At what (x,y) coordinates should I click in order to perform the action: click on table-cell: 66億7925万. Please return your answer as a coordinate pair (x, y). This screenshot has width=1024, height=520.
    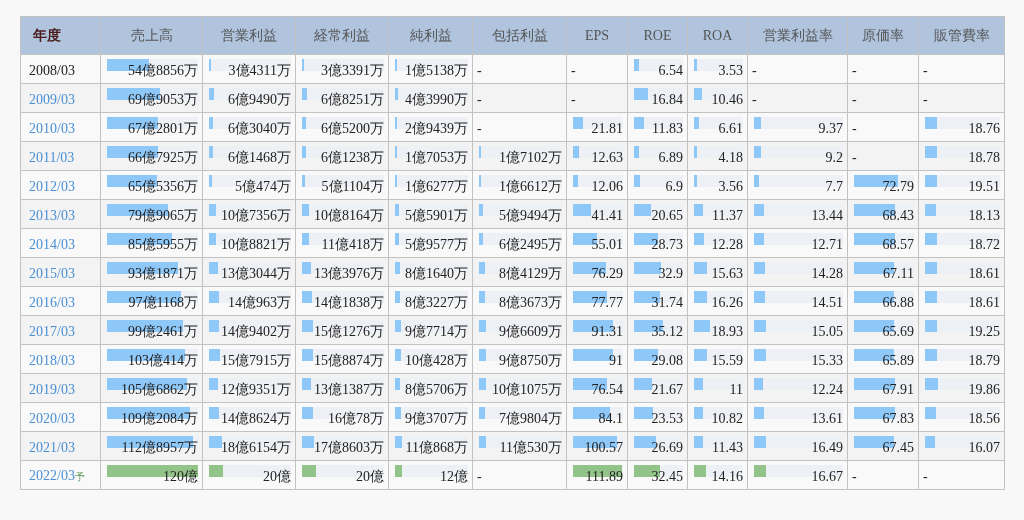
    Looking at the image, I should click on (163, 157).